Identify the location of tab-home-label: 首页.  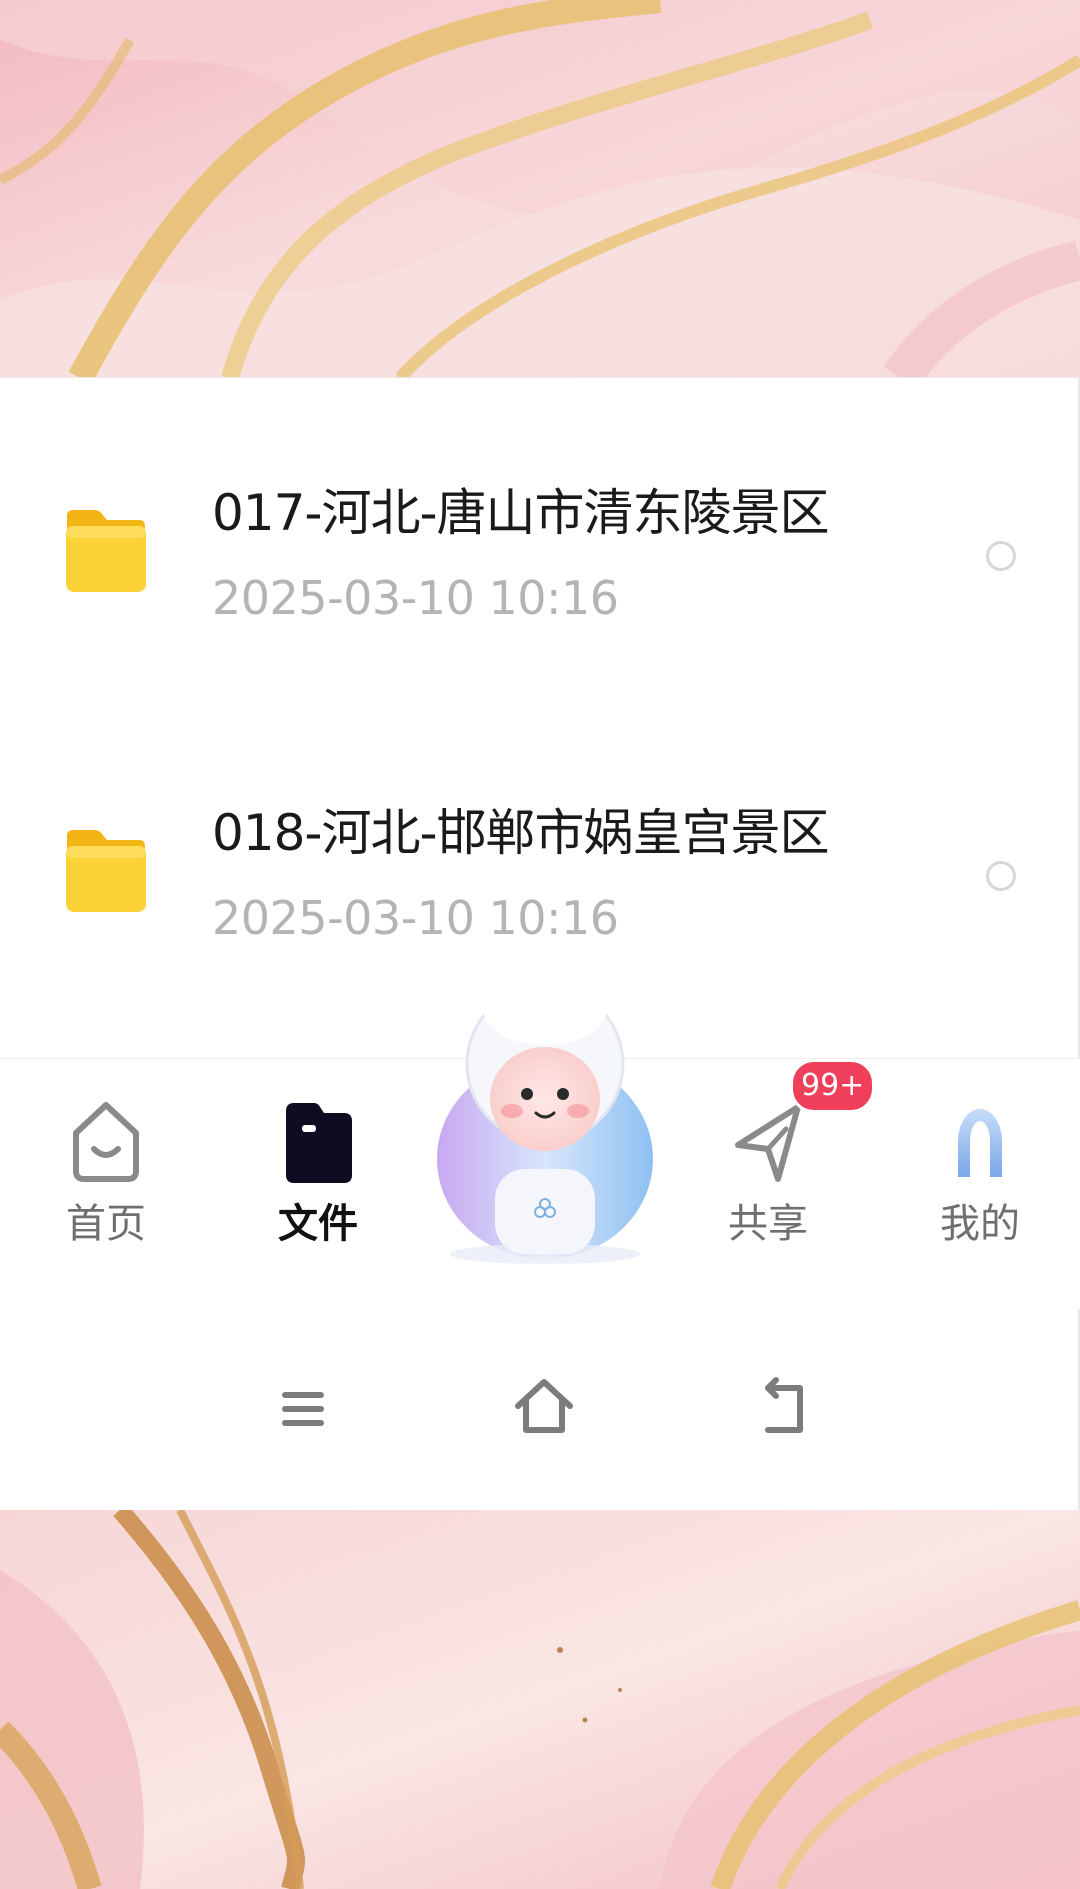
(106, 1224).